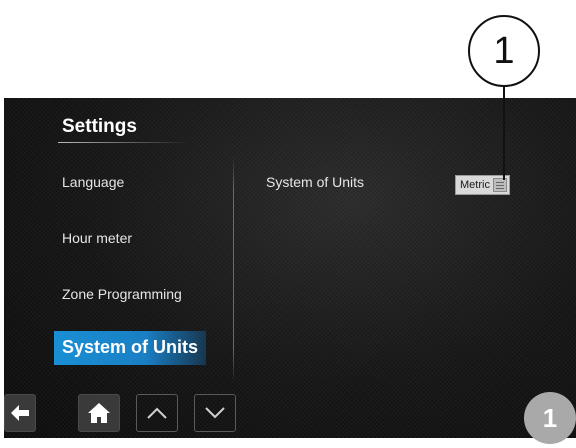 This screenshot has width=576, height=448. Describe the element at coordinates (315, 182) in the screenshot. I see `setting-label: System of Units` at that location.